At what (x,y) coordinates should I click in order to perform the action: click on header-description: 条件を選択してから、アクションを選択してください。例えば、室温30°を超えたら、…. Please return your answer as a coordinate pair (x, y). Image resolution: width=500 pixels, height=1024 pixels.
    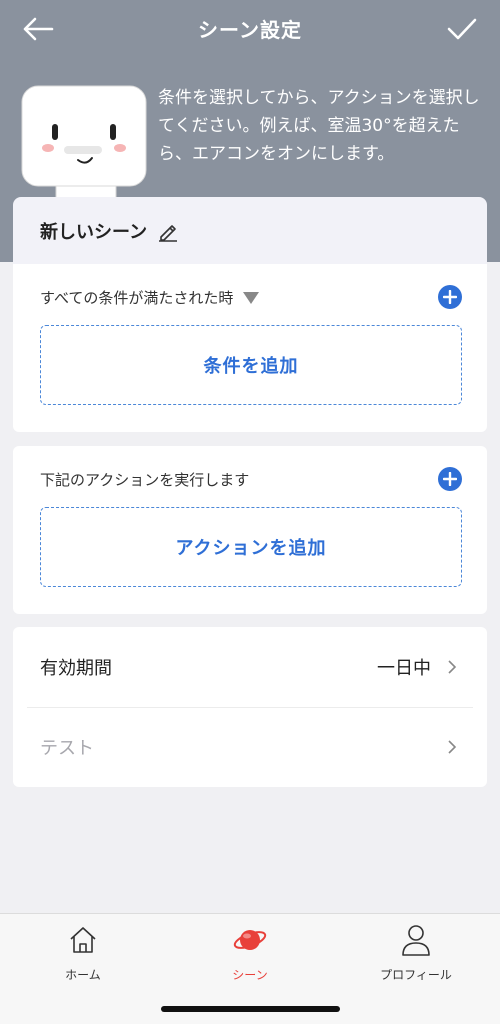
    Looking at the image, I should click on (319, 126).